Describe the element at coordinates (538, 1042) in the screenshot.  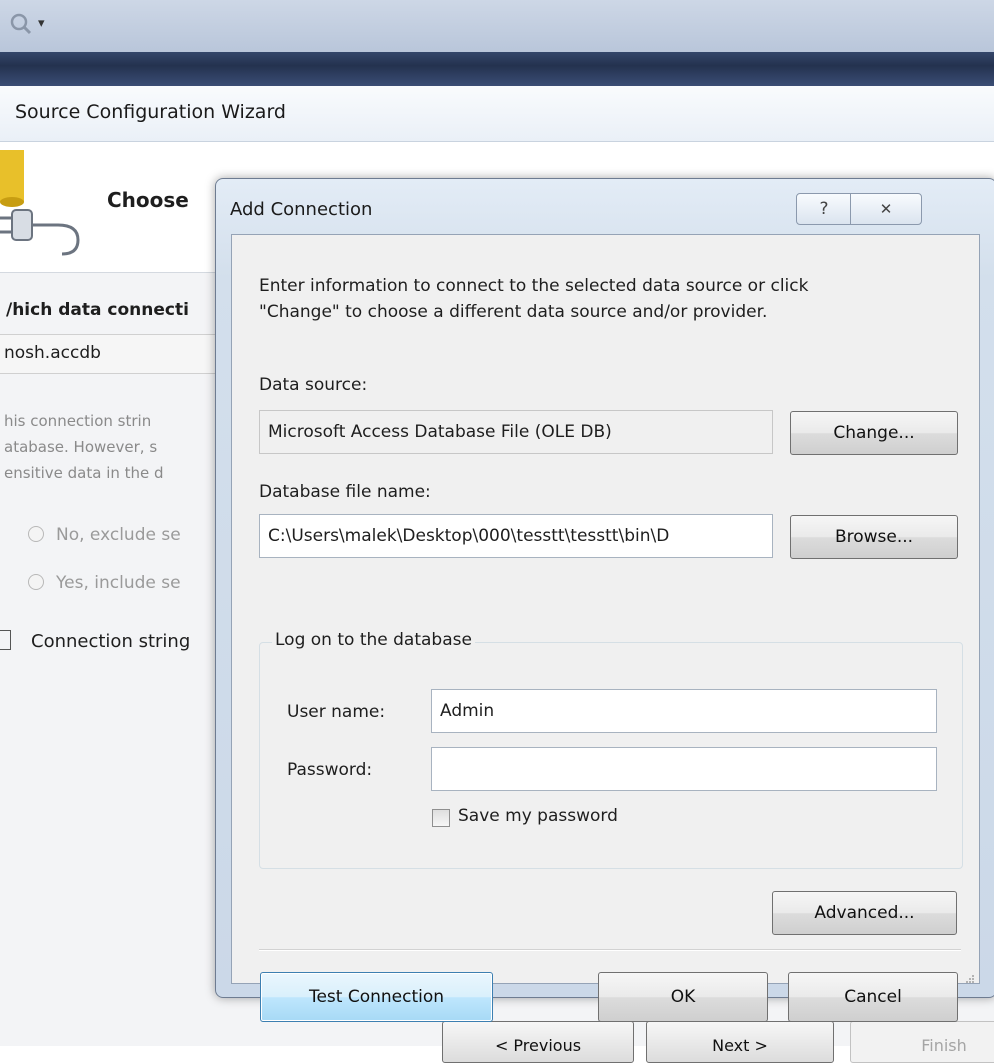
I see `previous-button: < Previous` at that location.